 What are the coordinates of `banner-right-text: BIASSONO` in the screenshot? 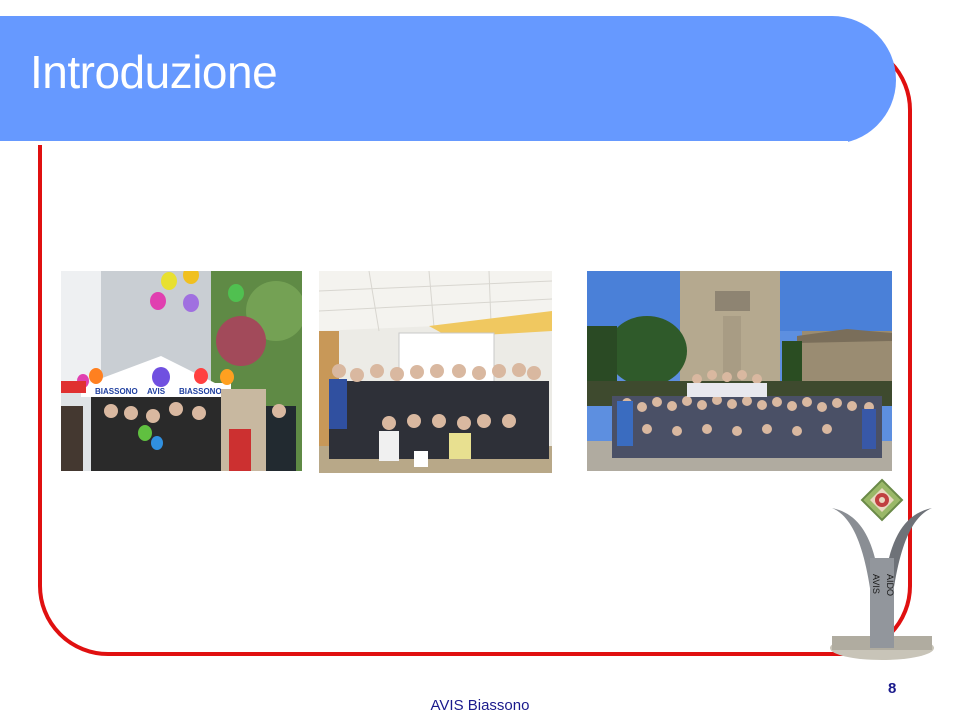 It's located at (200, 391).